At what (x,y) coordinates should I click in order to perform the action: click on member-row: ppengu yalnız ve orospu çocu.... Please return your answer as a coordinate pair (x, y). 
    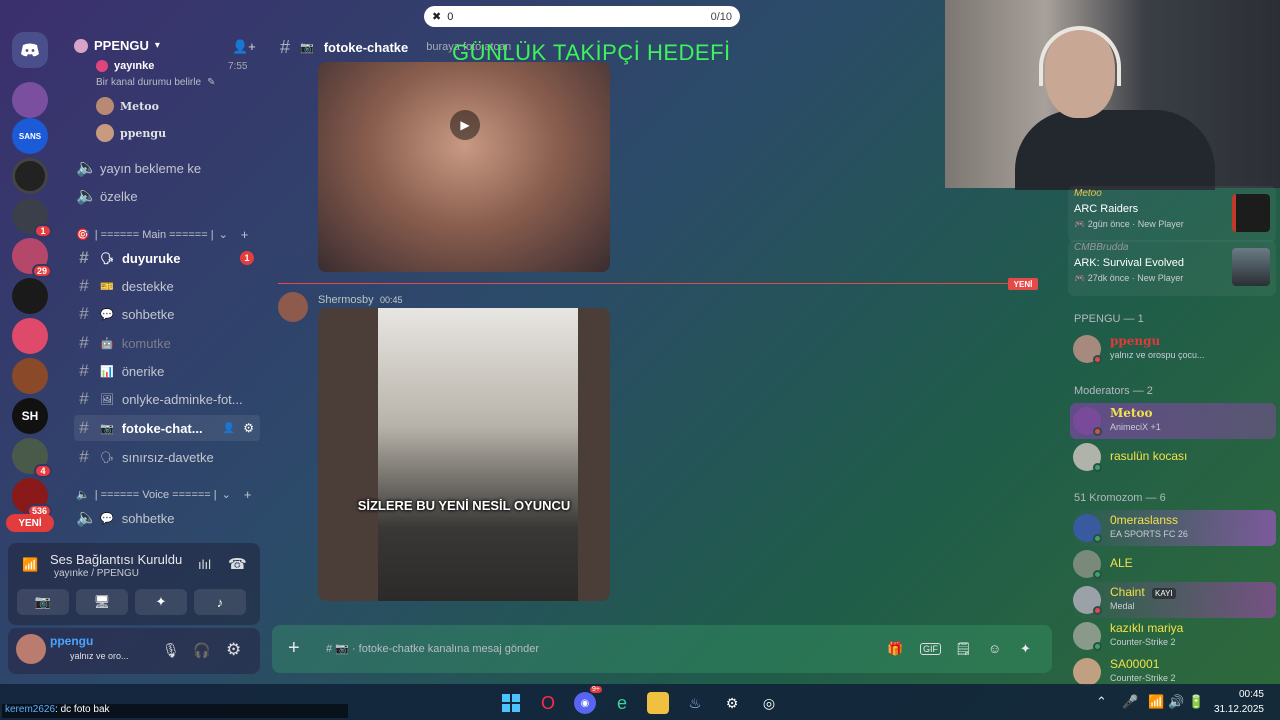
    Looking at the image, I should click on (1173, 349).